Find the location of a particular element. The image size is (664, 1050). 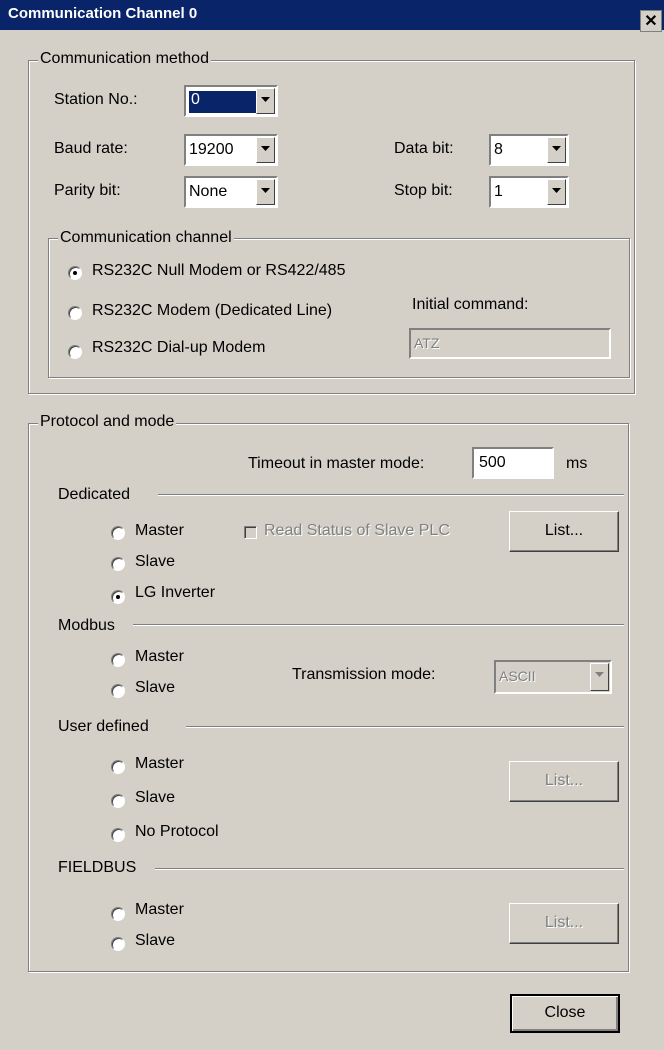

databit-label: Data bit: is located at coordinates (424, 148).